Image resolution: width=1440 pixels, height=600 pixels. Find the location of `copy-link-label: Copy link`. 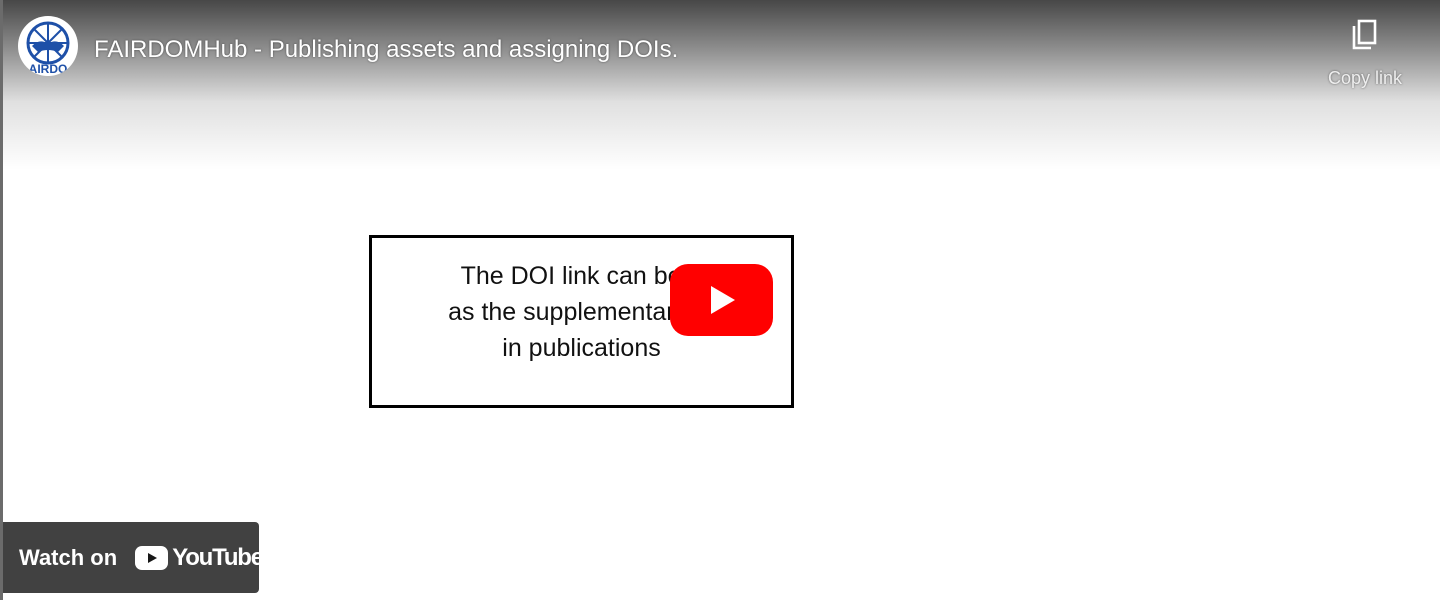

copy-link-label: Copy link is located at coordinates (1365, 78).